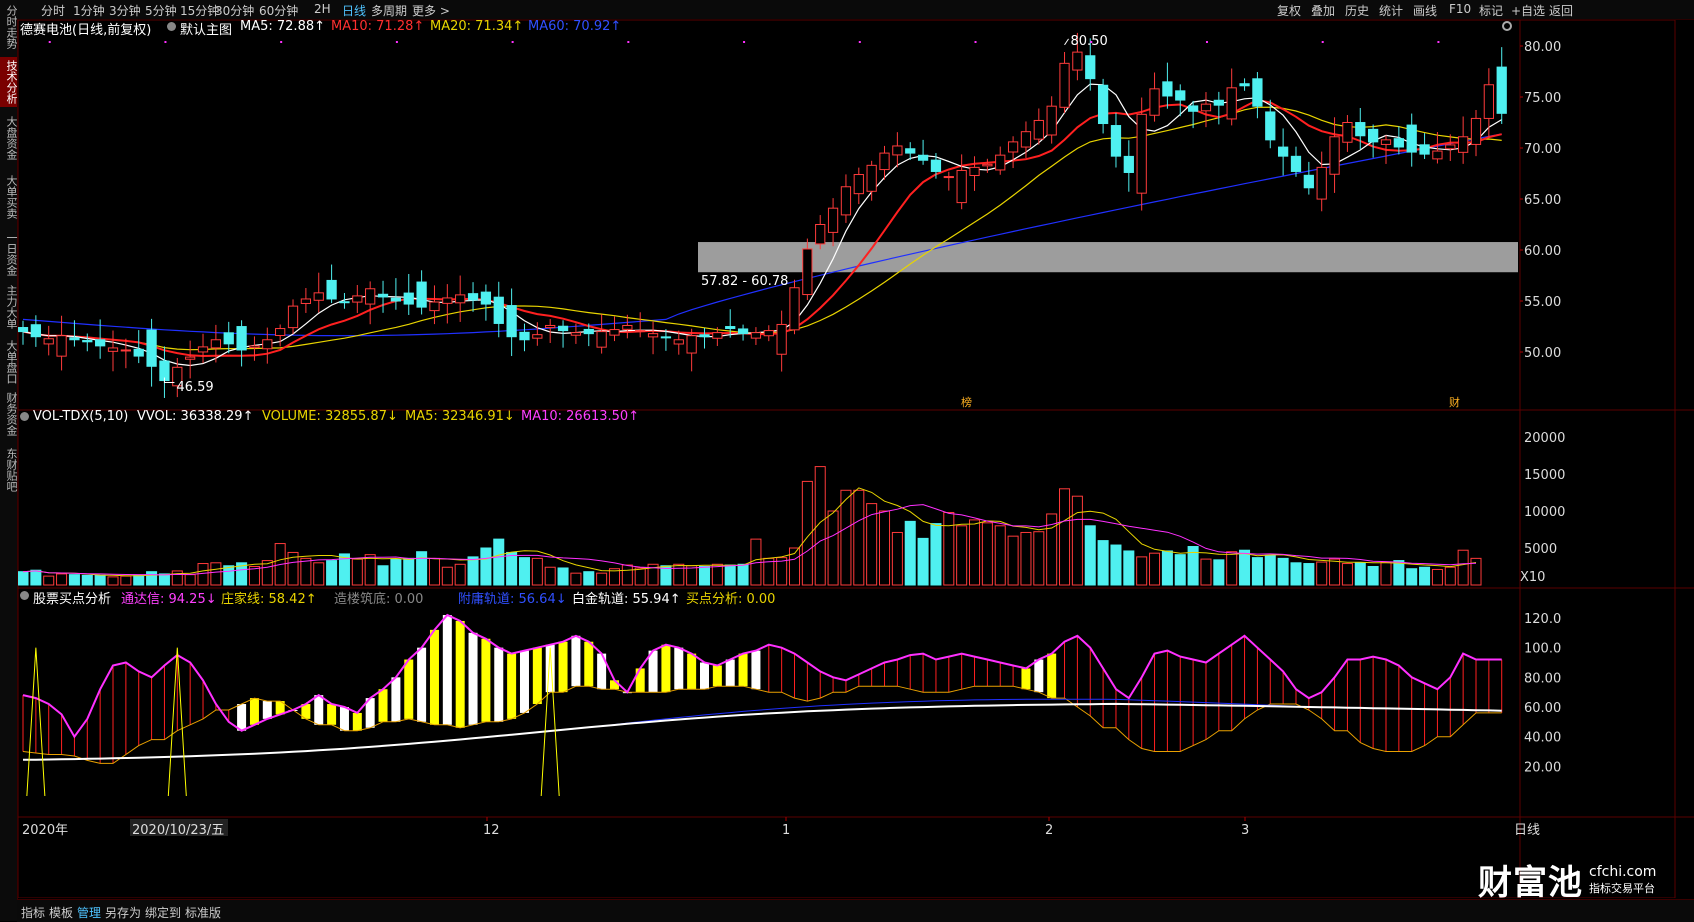 The width and height of the screenshot is (1694, 922). What do you see at coordinates (163, 912) in the screenshot?
I see `bottom-tab-4: 绑定到` at bounding box center [163, 912].